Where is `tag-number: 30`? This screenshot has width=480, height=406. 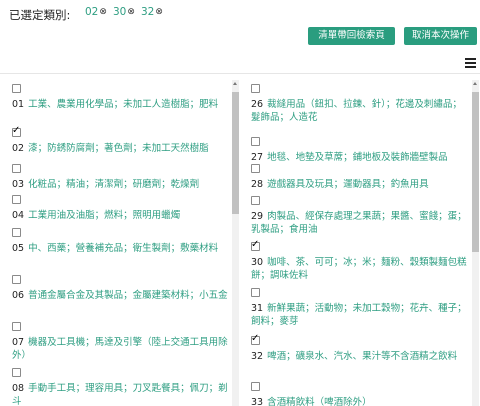 tag-number: 30 is located at coordinates (120, 12).